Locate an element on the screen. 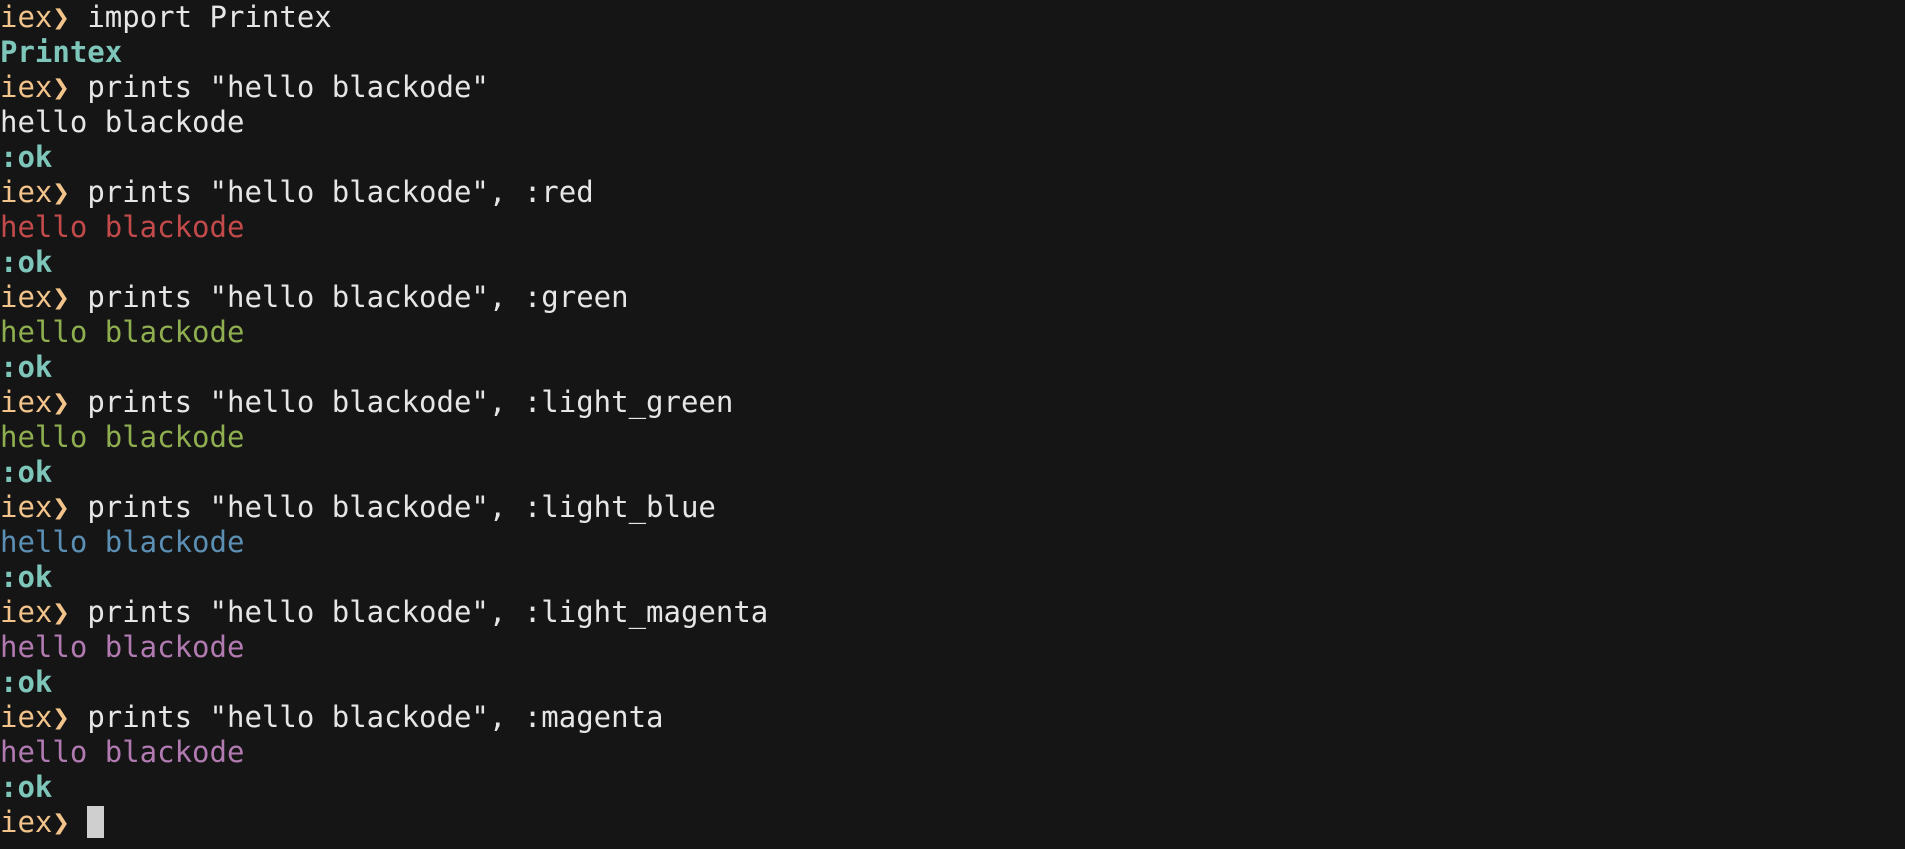 Image resolution: width=1905 pixels, height=849 pixels. command-text: import Printex is located at coordinates (209, 17).